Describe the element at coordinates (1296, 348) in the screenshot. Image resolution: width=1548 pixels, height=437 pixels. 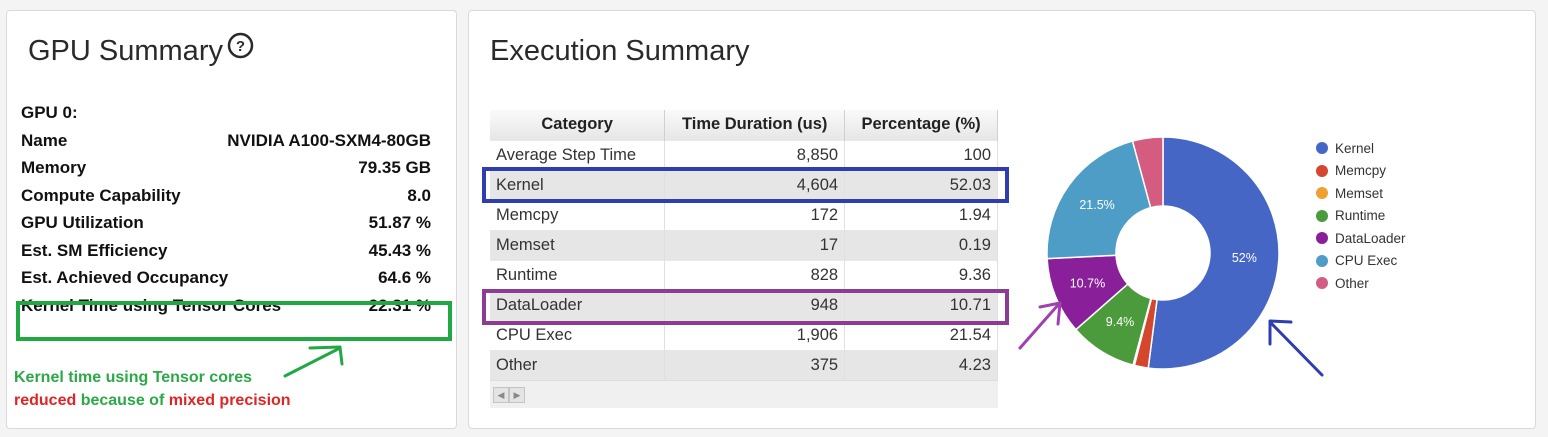
I see `blue-arrow` at that location.